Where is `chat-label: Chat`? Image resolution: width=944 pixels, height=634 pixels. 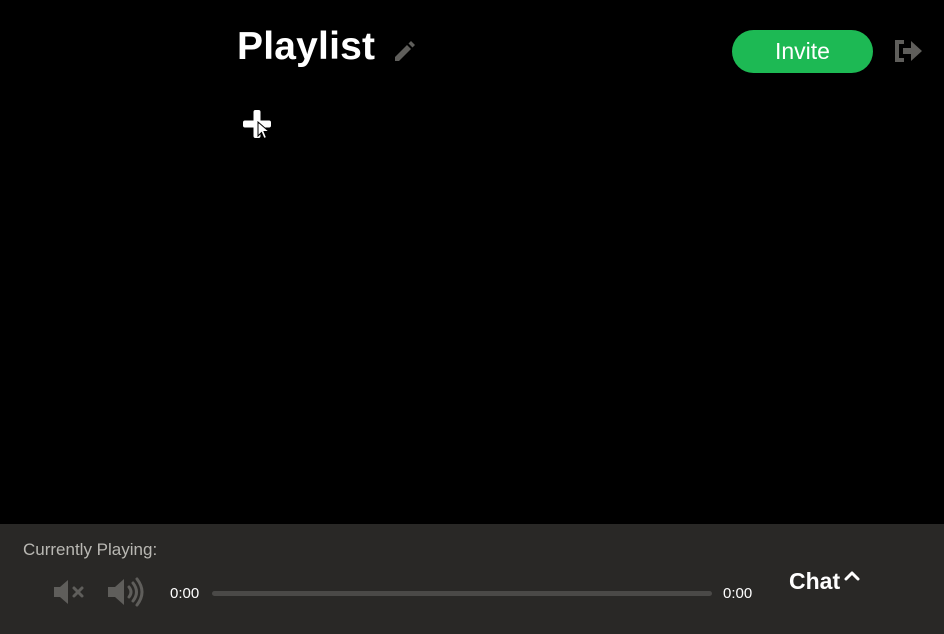 chat-label: Chat is located at coordinates (815, 581).